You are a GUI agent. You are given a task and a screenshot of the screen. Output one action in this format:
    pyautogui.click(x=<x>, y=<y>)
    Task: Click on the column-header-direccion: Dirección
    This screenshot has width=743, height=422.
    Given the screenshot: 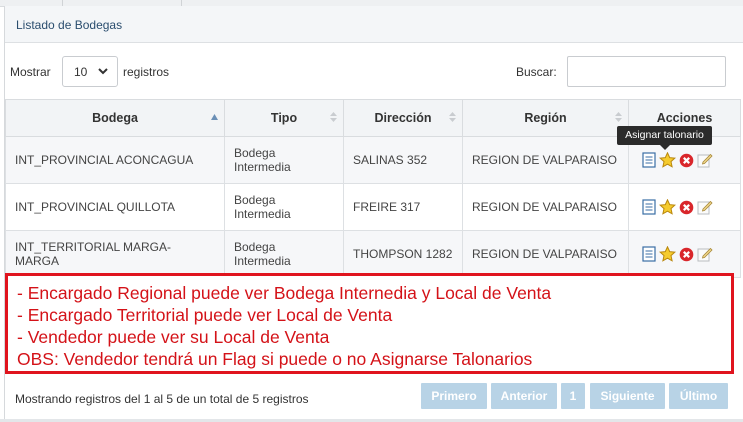 What is the action you would take?
    pyautogui.click(x=403, y=118)
    